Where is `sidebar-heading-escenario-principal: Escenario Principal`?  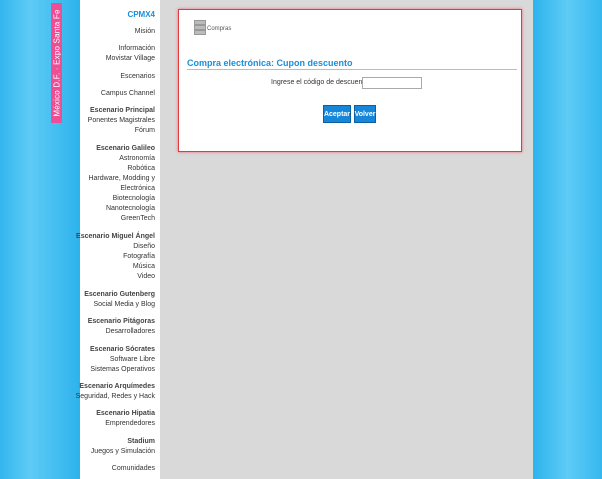 sidebar-heading-escenario-principal: Escenario Principal is located at coordinates (122, 111).